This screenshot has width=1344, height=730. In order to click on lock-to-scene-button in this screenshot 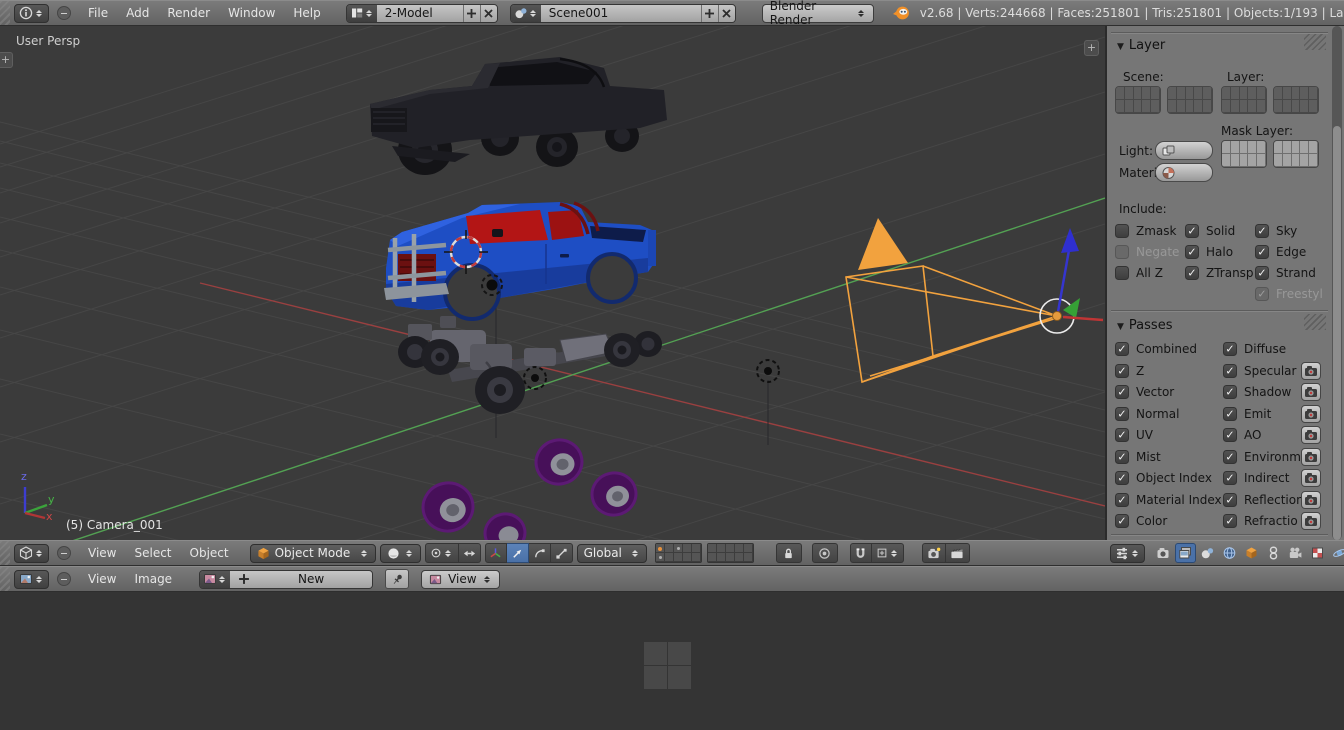, I will do `click(788, 553)`.